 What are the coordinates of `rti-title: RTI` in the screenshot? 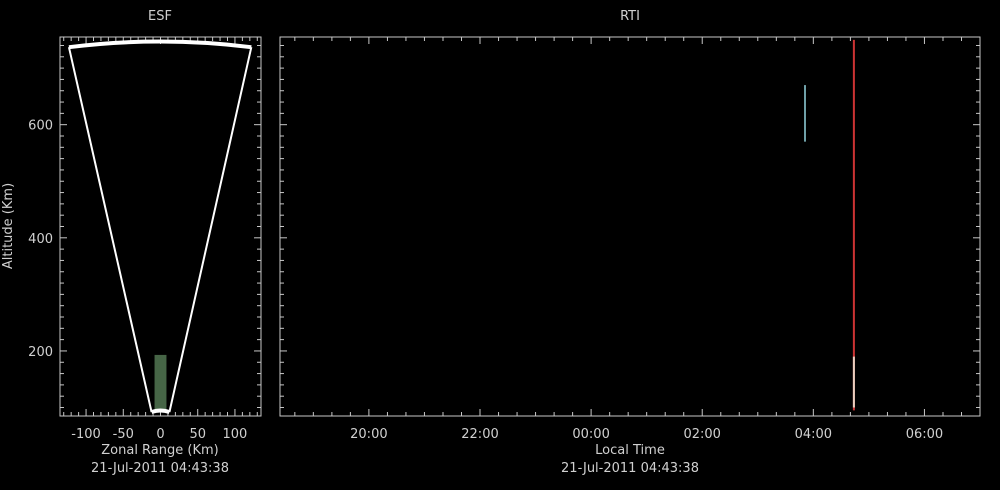 It's located at (630, 16).